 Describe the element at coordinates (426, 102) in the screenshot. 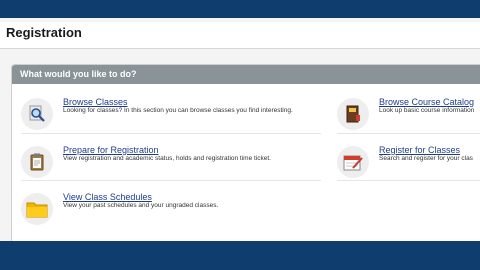

I see `browse-catalog-link: Browse Course Catalog` at that location.